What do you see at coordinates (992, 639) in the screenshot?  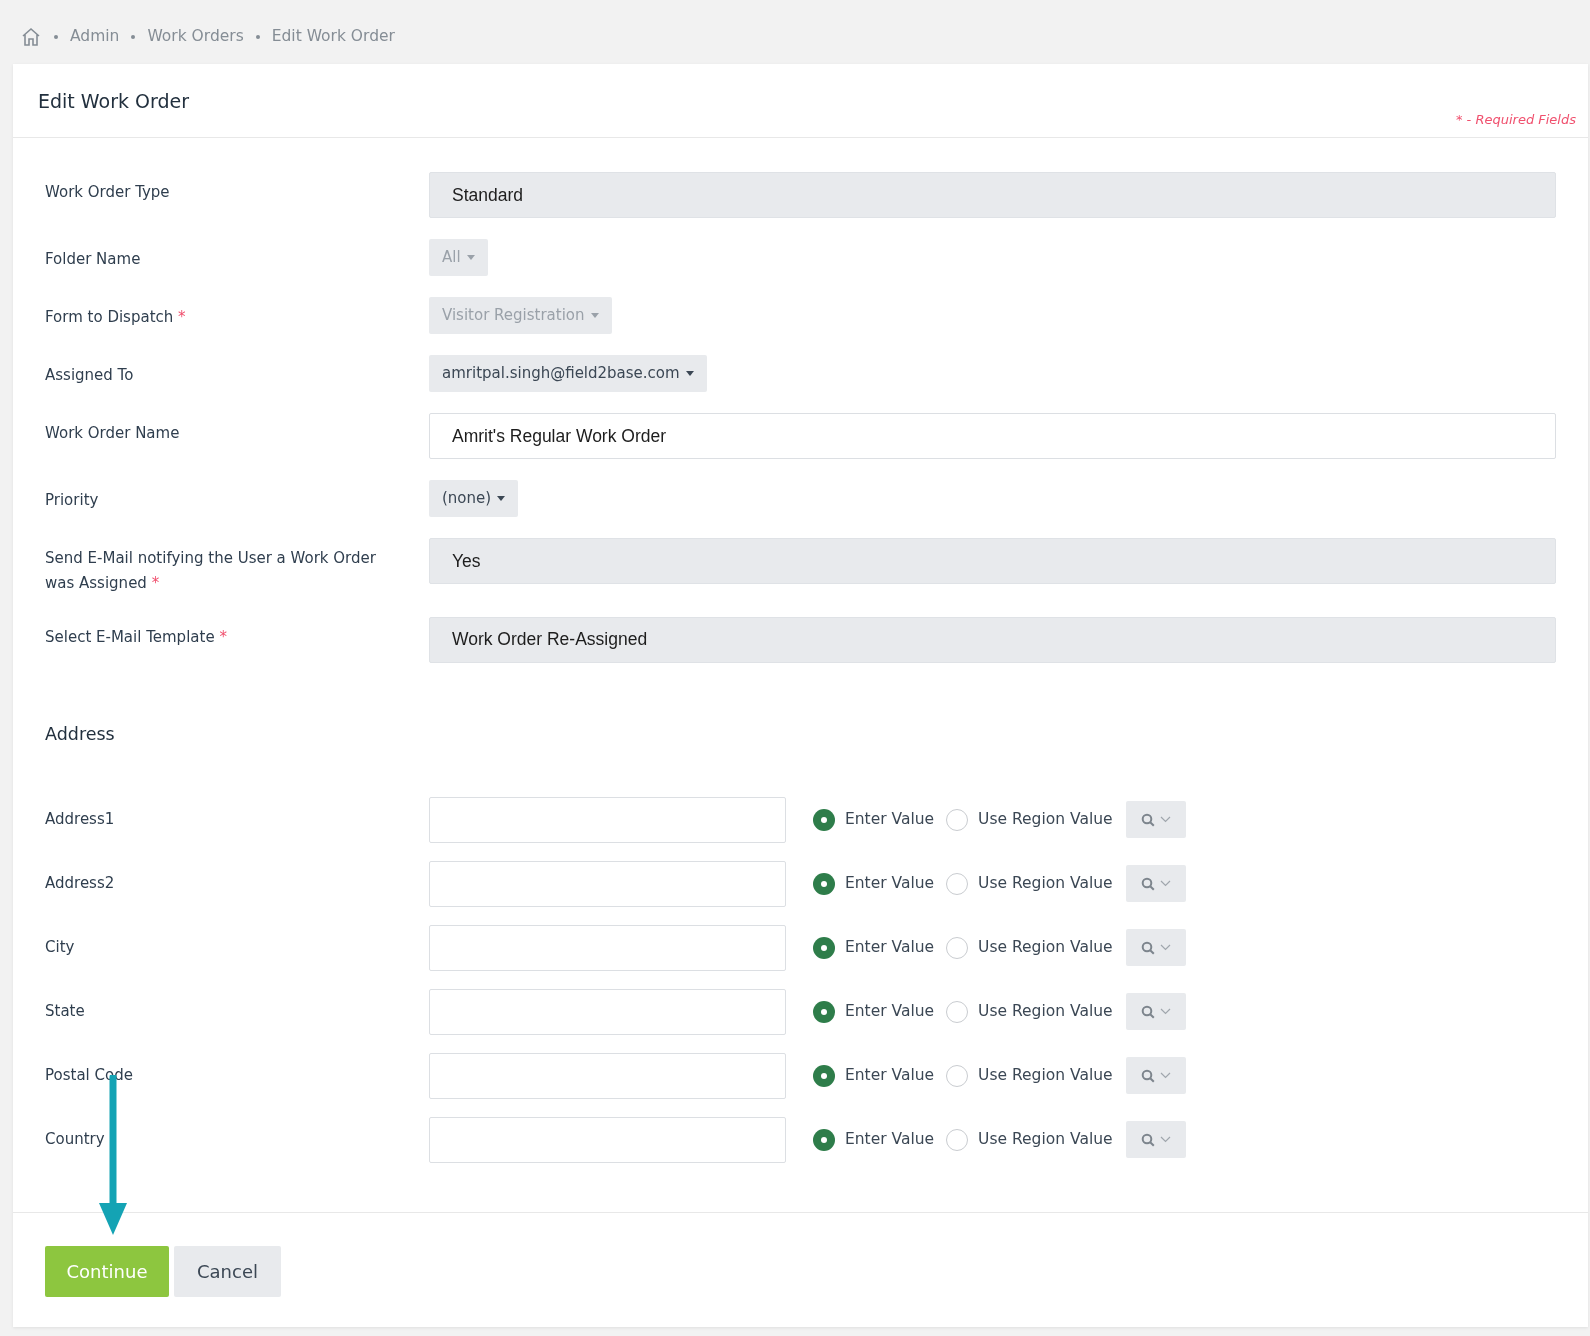 I see `readonly-field: Work Order Re-Assigned` at bounding box center [992, 639].